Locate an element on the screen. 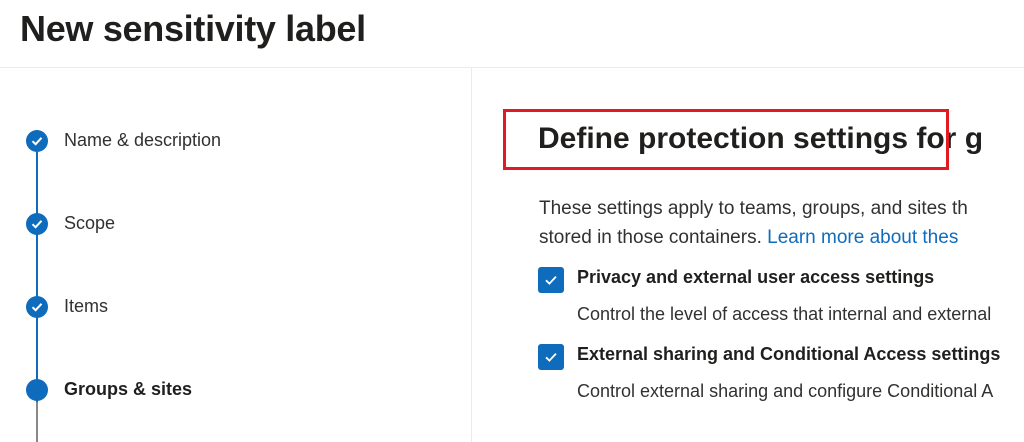 The height and width of the screenshot is (442, 1024). external-sharing-checkbox is located at coordinates (551, 357).